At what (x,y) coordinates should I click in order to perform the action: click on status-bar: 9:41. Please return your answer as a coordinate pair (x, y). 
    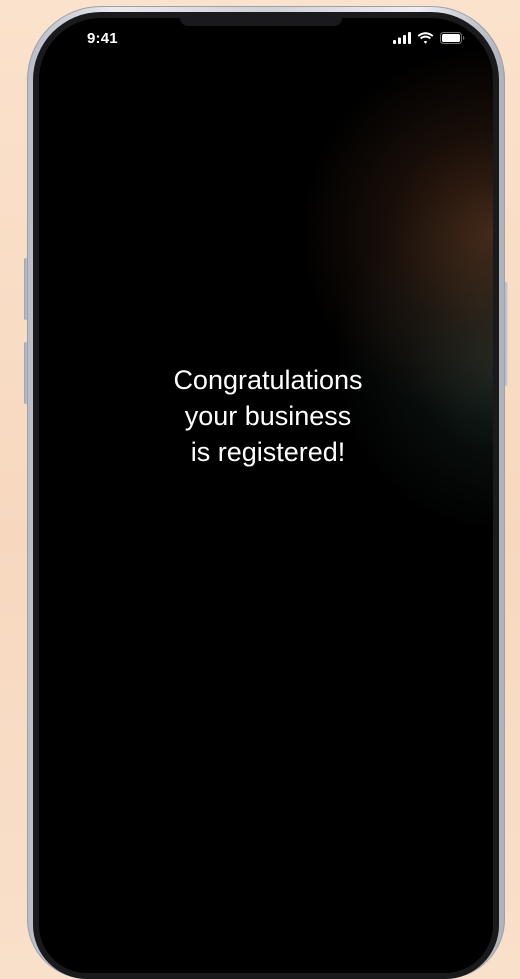
    Looking at the image, I should click on (266, 41).